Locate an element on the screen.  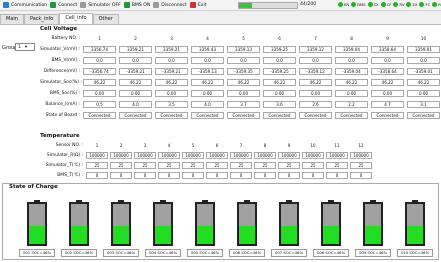
value-field: 0.5 is located at coordinates (99, 104).